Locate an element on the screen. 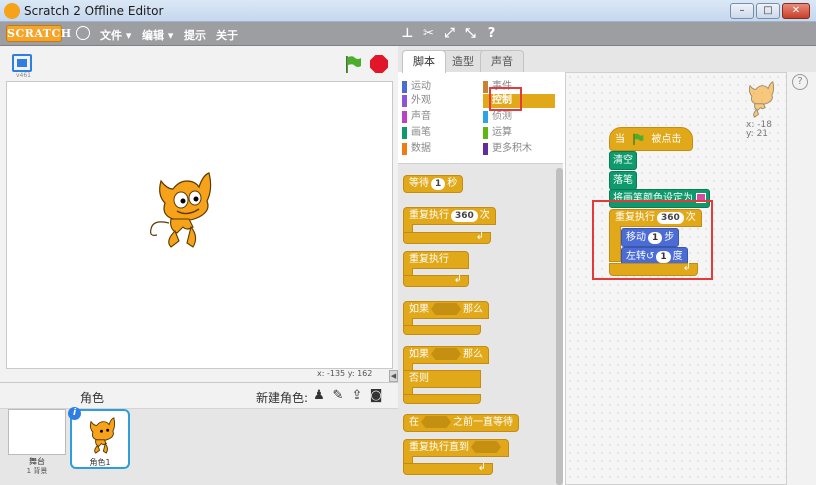 Image resolution: width=816 pixels, height=485 pixels. upload-sprite-icon: ⇪ is located at coordinates (357, 396).